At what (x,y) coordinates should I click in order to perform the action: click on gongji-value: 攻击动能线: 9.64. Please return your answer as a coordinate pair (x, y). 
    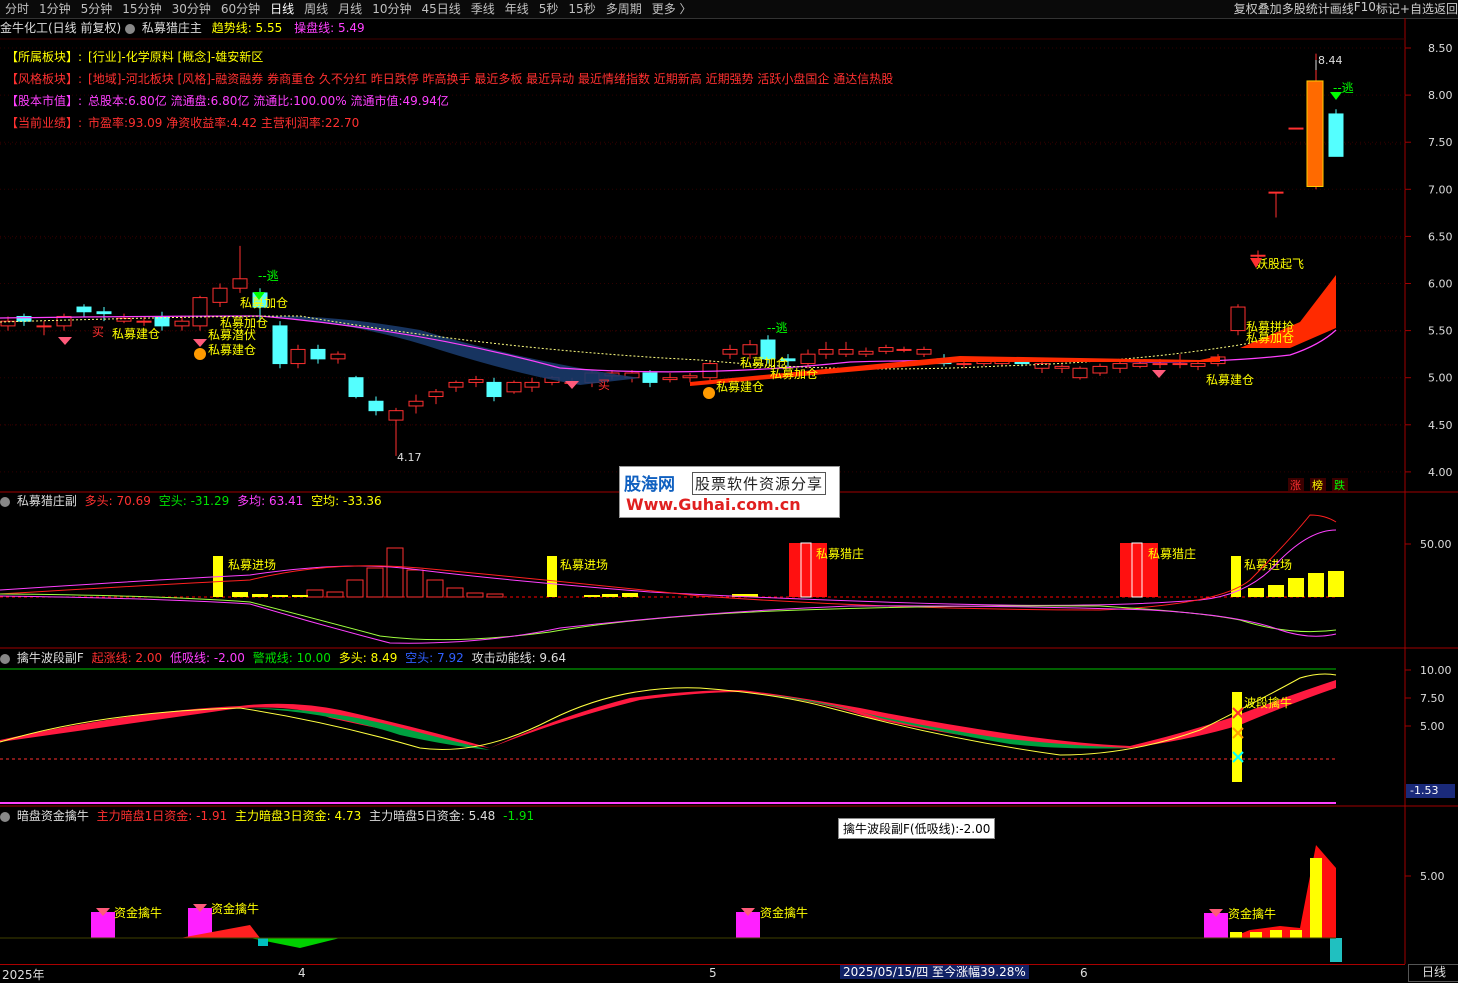
    Looking at the image, I should click on (519, 658).